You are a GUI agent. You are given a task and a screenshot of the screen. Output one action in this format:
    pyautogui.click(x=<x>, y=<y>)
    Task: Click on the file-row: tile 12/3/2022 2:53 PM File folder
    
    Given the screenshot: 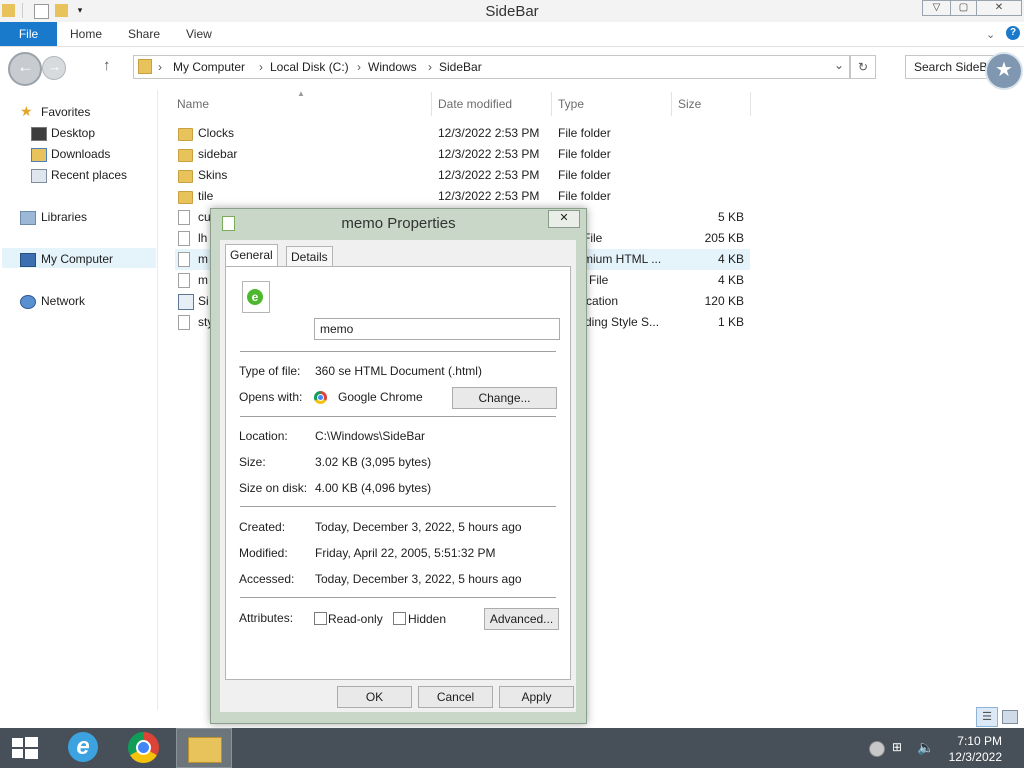 What is the action you would take?
    pyautogui.click(x=462, y=196)
    